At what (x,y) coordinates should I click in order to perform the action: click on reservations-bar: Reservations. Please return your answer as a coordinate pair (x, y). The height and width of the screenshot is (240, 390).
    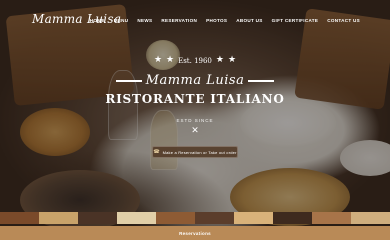
    Looking at the image, I should click on (195, 233).